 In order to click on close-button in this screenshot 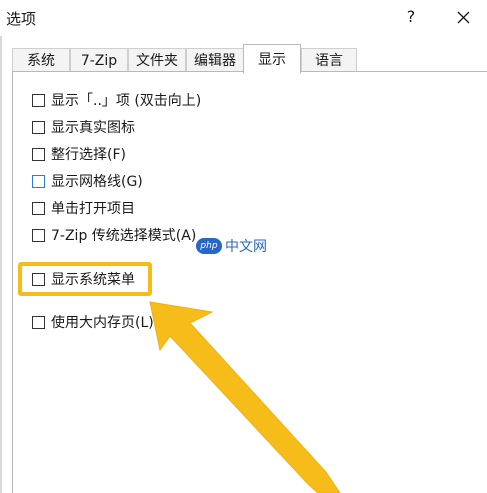, I will do `click(464, 17)`.